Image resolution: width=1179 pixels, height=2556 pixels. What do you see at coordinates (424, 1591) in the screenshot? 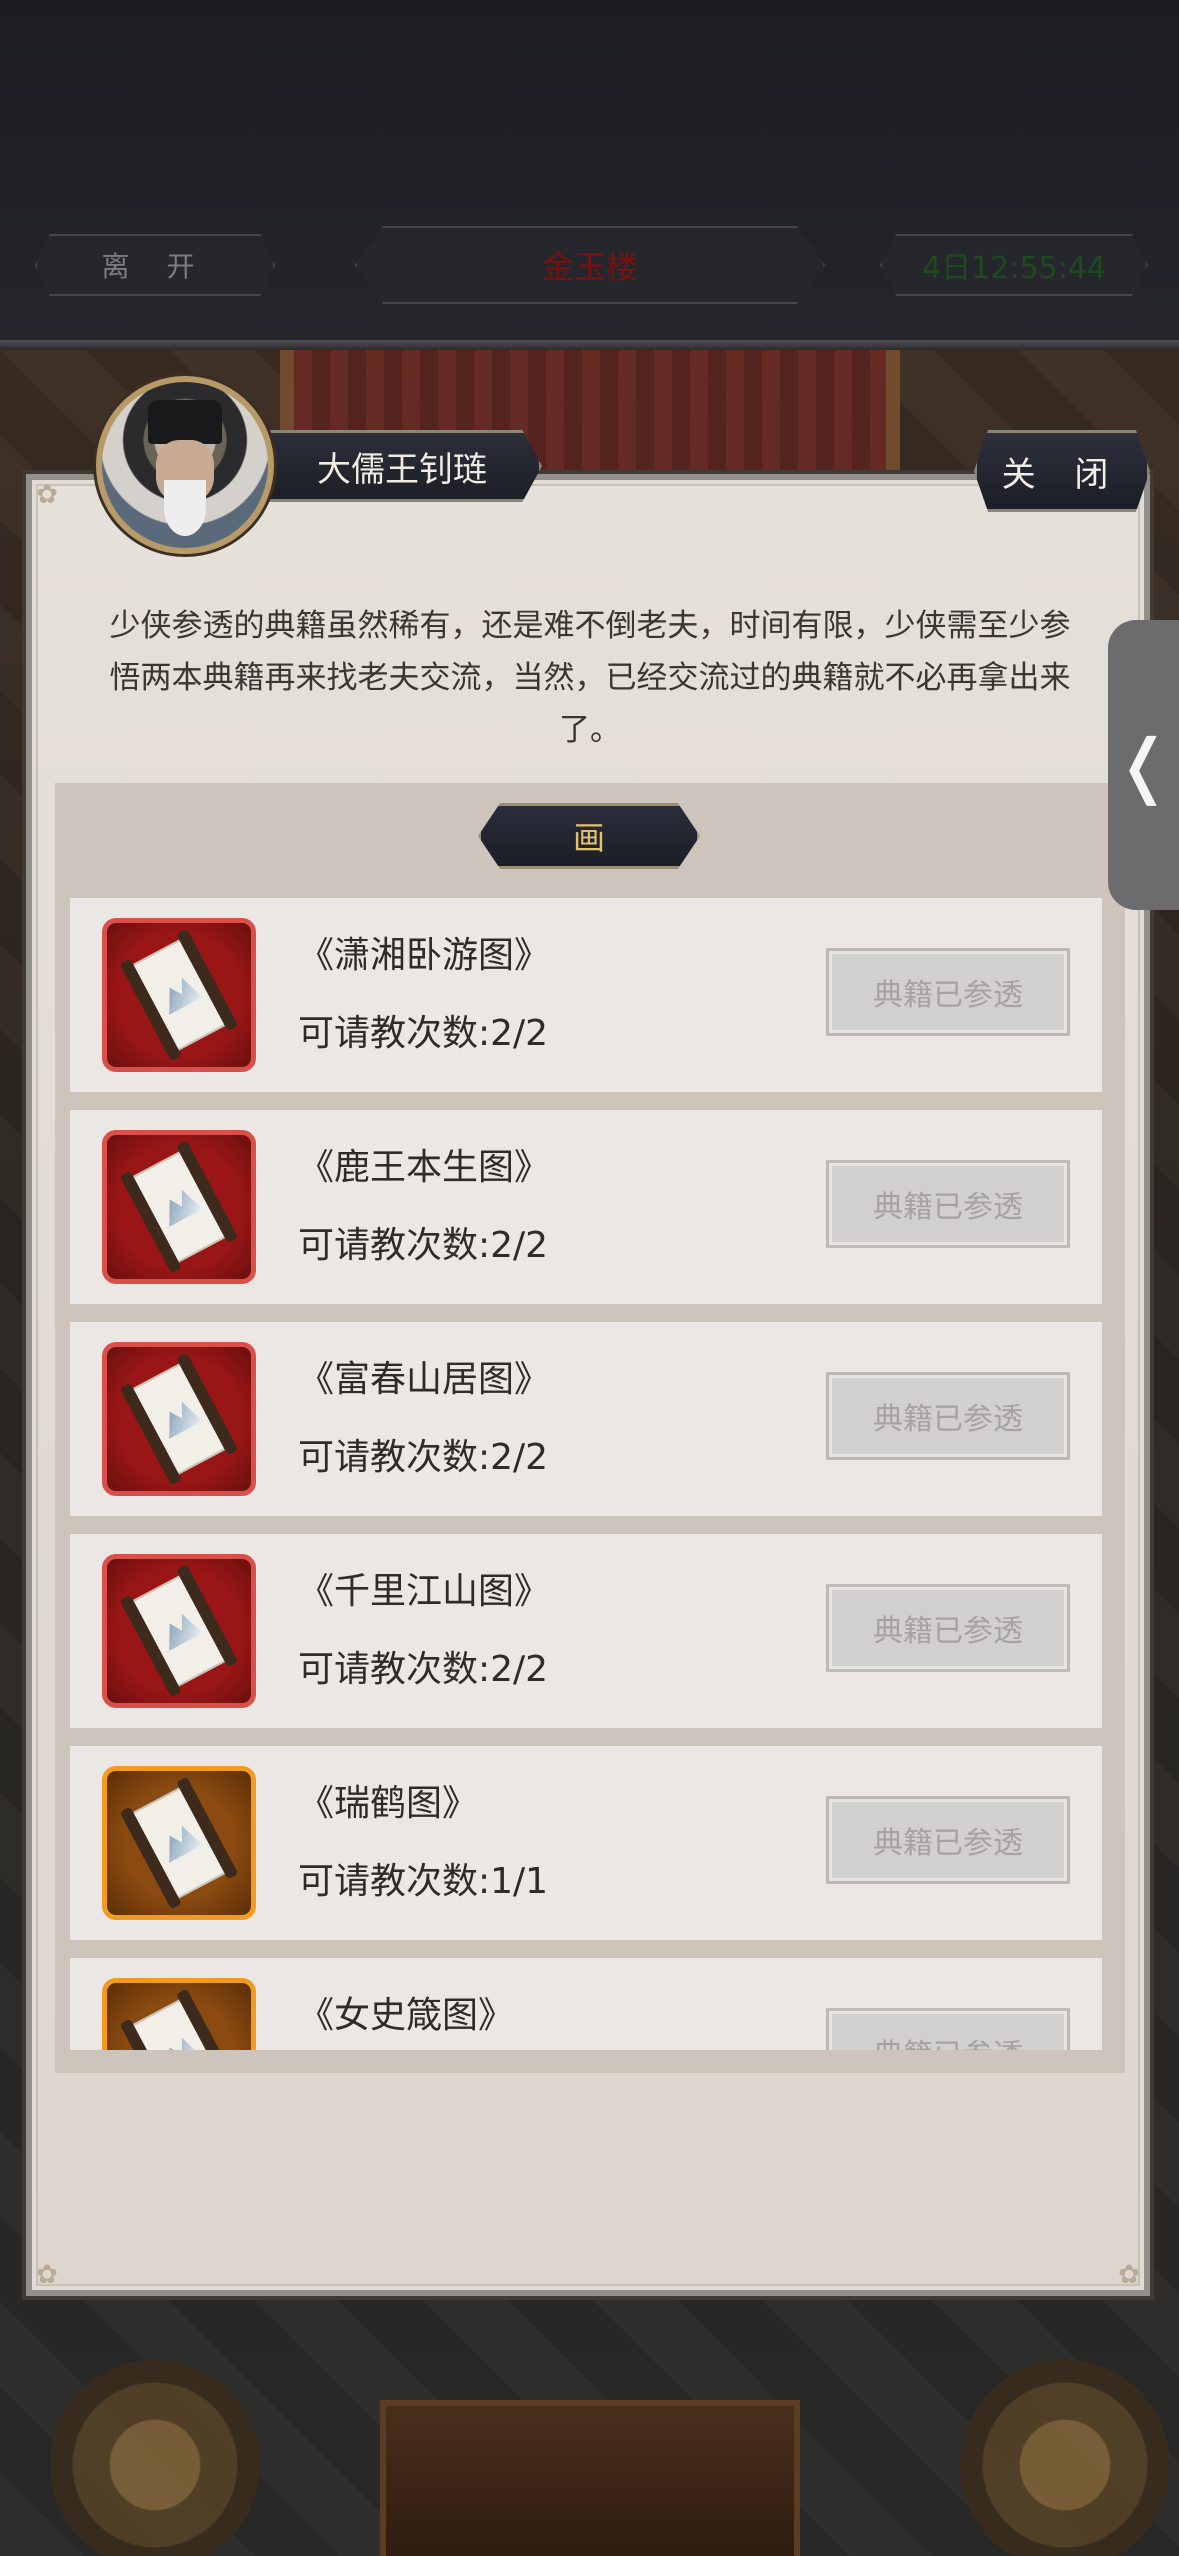
I see `book-title: 《千里江山图》` at bounding box center [424, 1591].